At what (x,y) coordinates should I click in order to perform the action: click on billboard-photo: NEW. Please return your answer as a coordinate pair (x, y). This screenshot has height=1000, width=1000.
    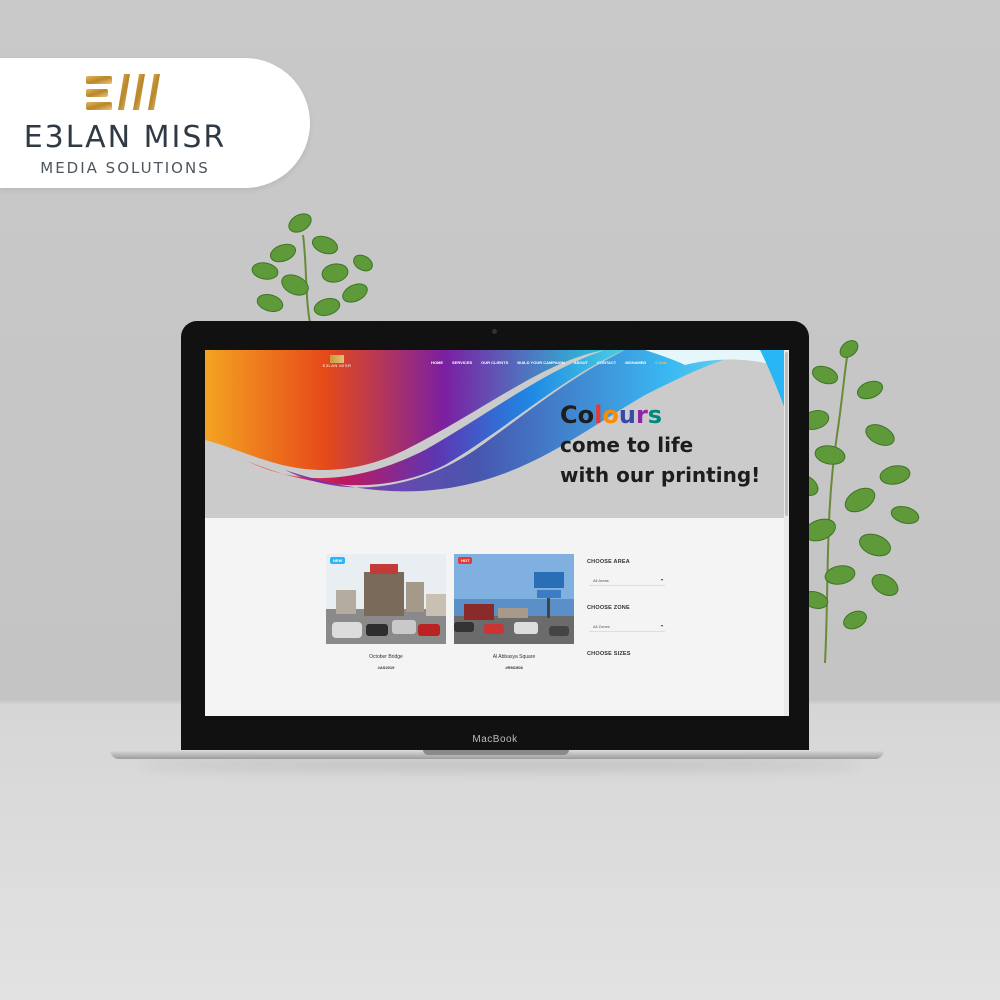
    Looking at the image, I should click on (386, 599).